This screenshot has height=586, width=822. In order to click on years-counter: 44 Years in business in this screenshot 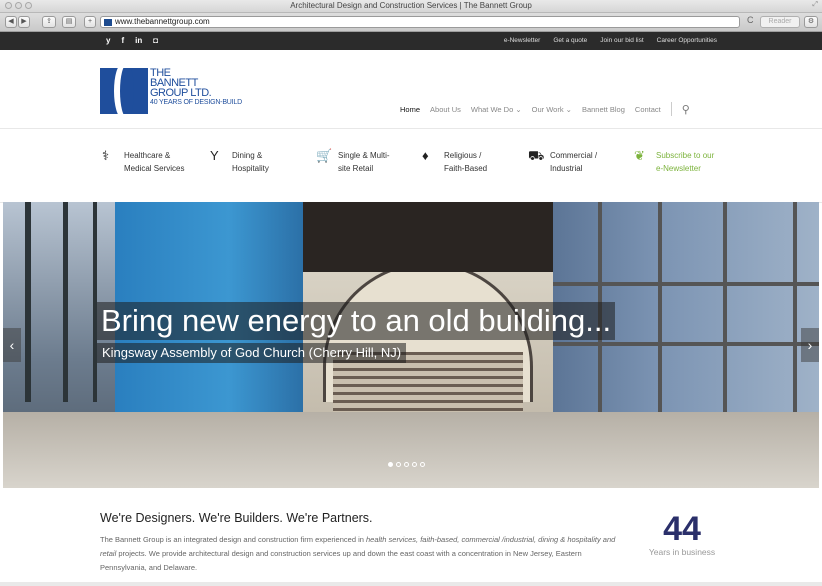, I will do `click(682, 534)`.